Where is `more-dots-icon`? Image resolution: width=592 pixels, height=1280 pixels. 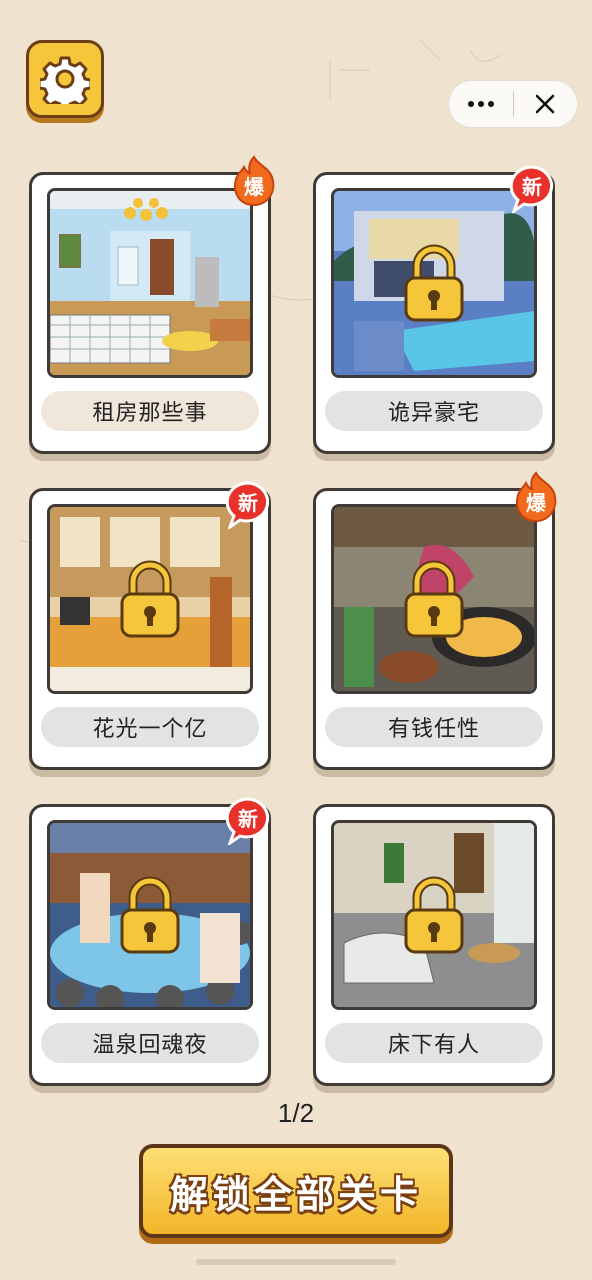 more-dots-icon is located at coordinates (480, 104).